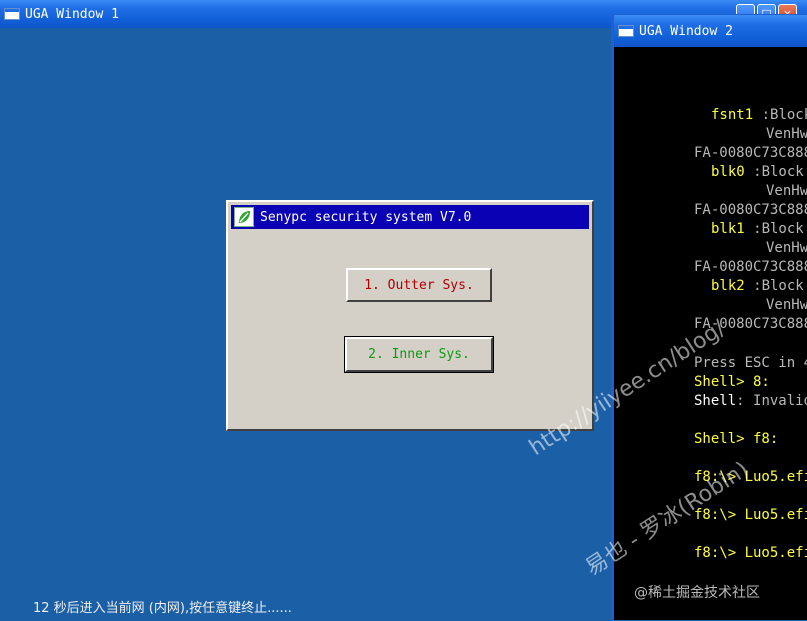 The image size is (807, 621). What do you see at coordinates (728, 286) in the screenshot?
I see `console-token: blk2` at bounding box center [728, 286].